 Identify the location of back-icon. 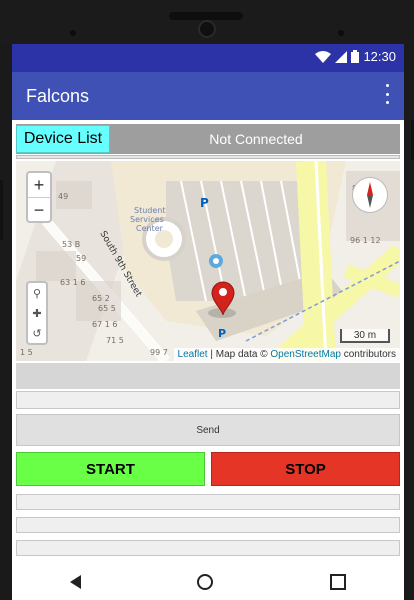
(76, 582).